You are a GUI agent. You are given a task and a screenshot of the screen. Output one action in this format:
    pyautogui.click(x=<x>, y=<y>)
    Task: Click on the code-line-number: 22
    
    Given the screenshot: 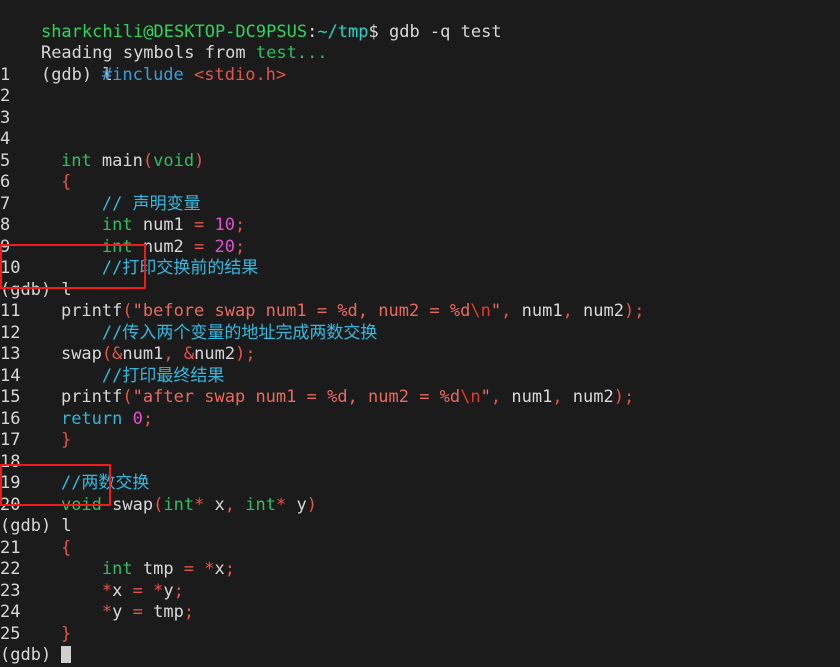 What is the action you would take?
    pyautogui.click(x=10, y=569)
    